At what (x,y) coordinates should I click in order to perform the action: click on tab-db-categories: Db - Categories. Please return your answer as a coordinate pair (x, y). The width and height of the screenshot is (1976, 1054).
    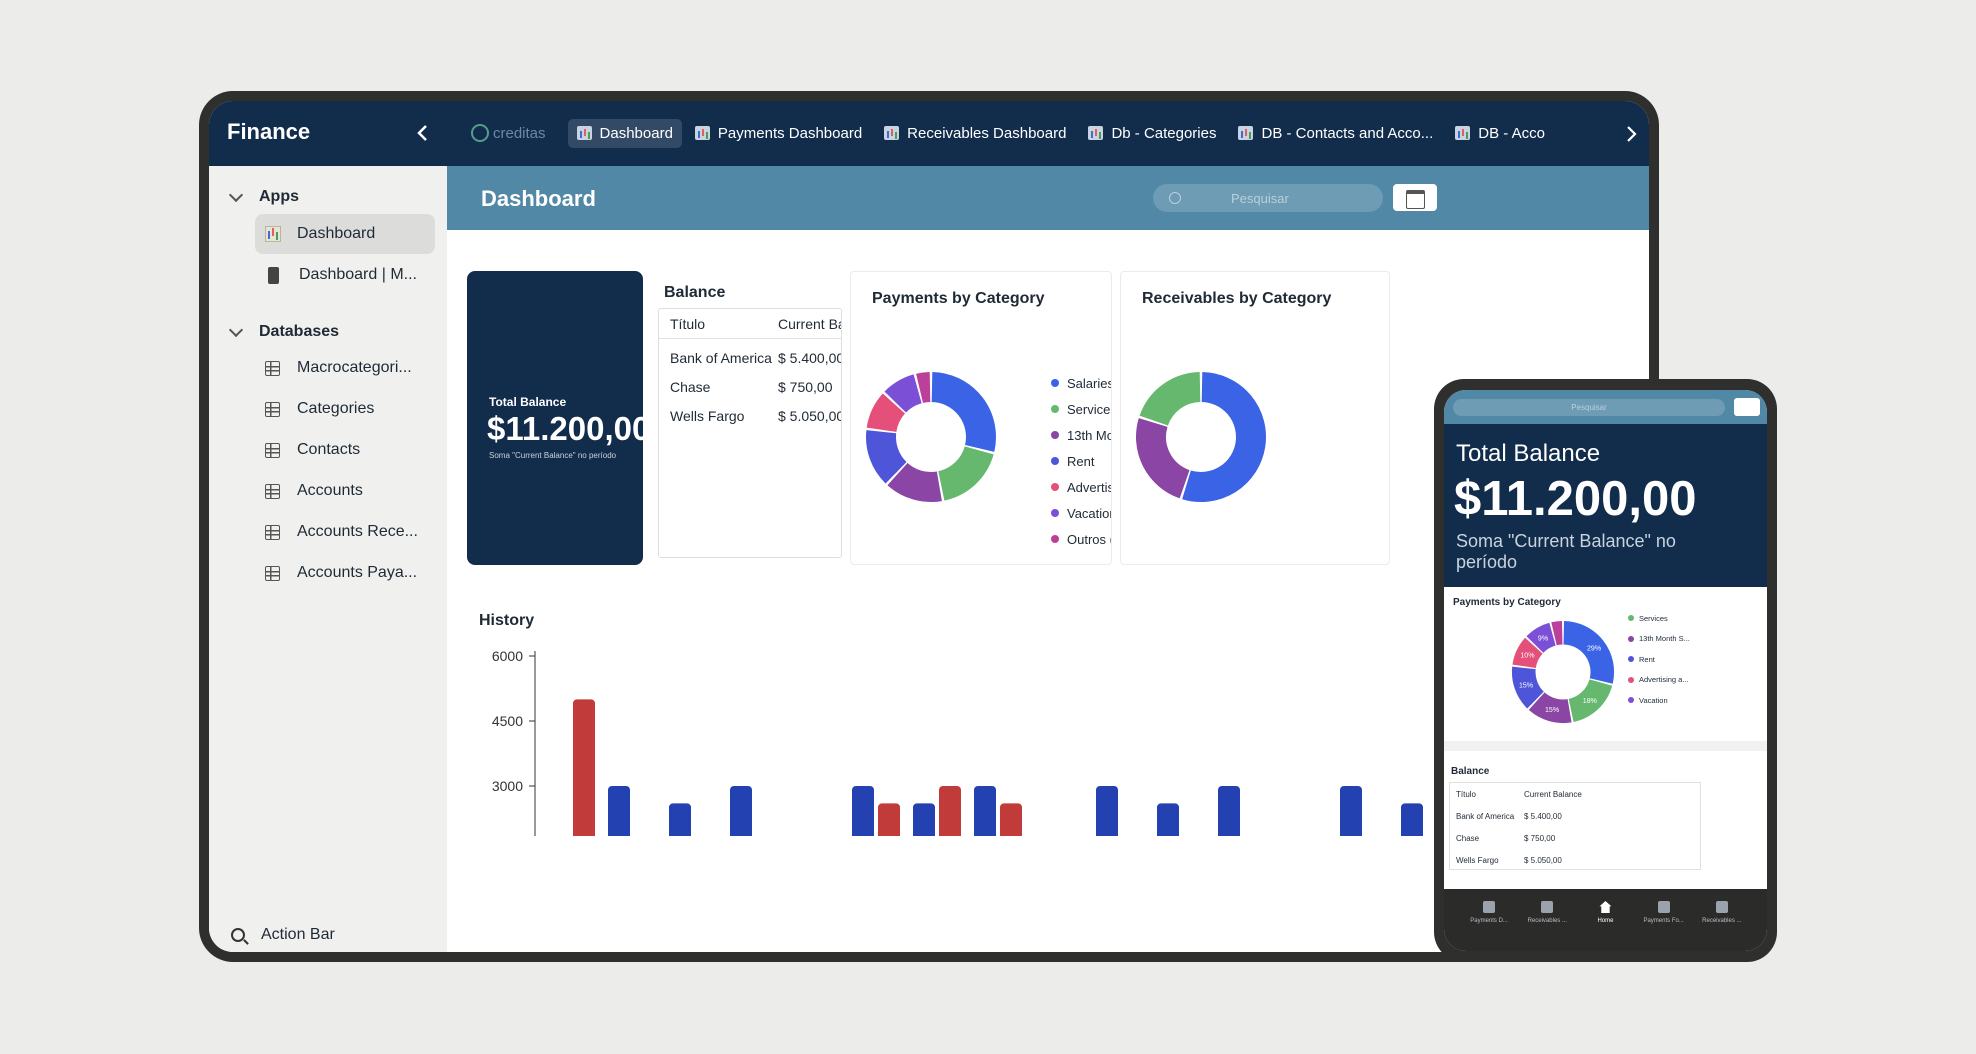
    Looking at the image, I should click on (1152, 133).